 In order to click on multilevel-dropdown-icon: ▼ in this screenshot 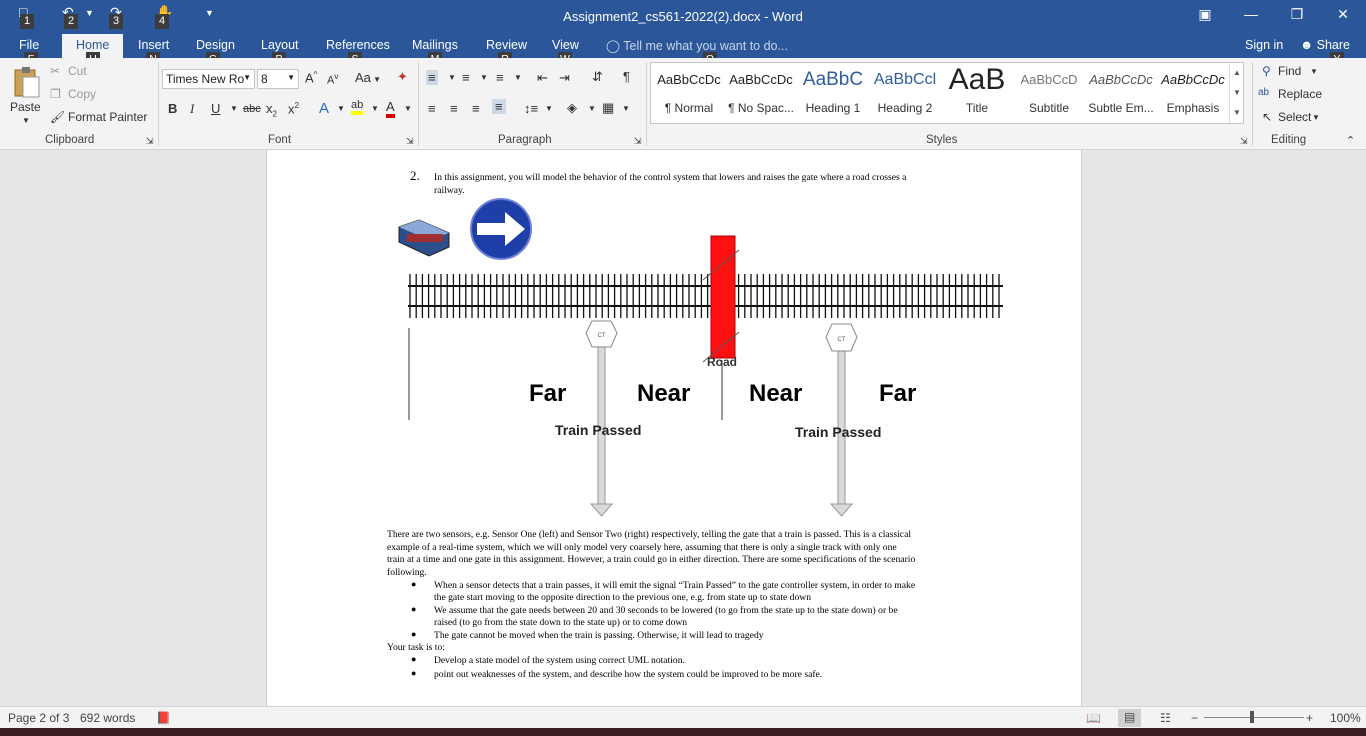, I will do `click(518, 77)`.